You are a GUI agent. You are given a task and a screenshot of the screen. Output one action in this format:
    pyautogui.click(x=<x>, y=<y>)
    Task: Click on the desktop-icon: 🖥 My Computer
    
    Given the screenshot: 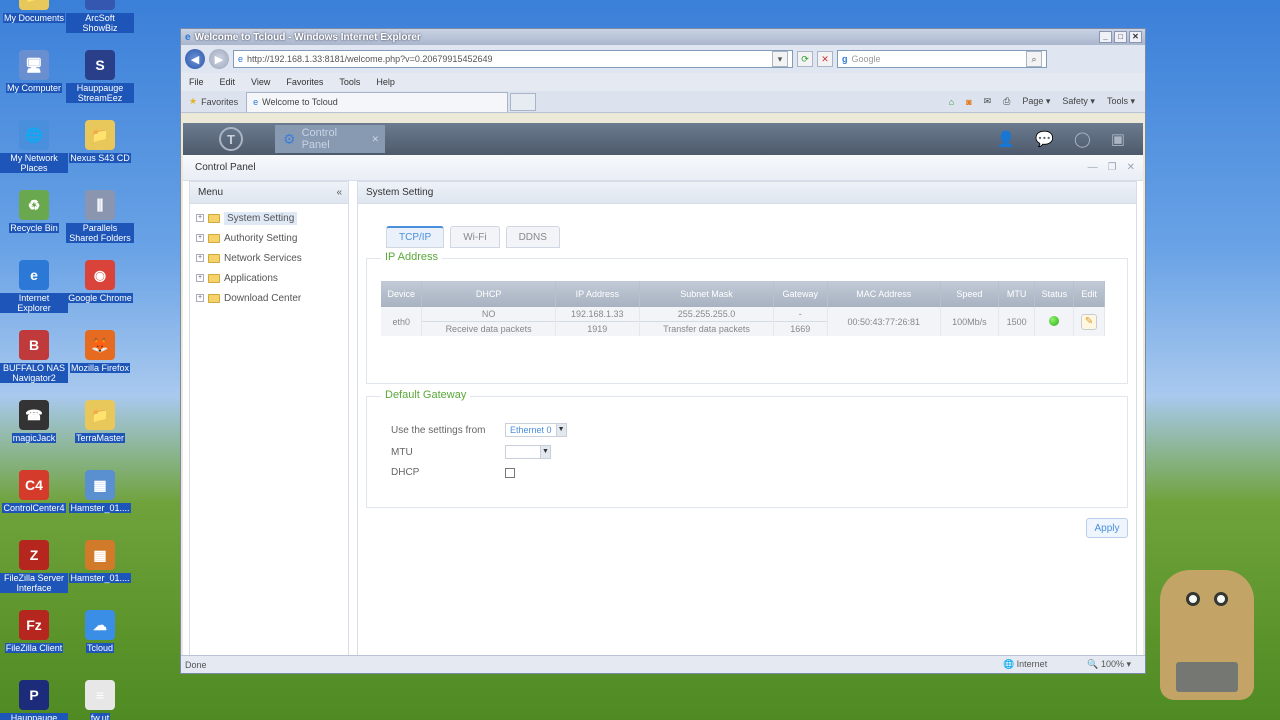 What is the action you would take?
    pyautogui.click(x=34, y=71)
    